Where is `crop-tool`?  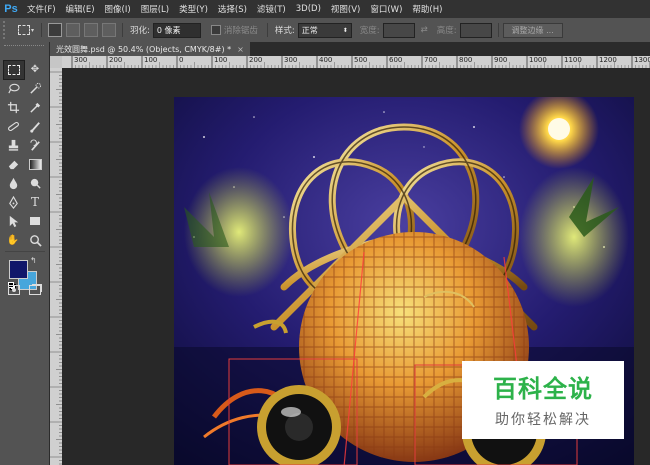
crop-tool is located at coordinates (13, 107).